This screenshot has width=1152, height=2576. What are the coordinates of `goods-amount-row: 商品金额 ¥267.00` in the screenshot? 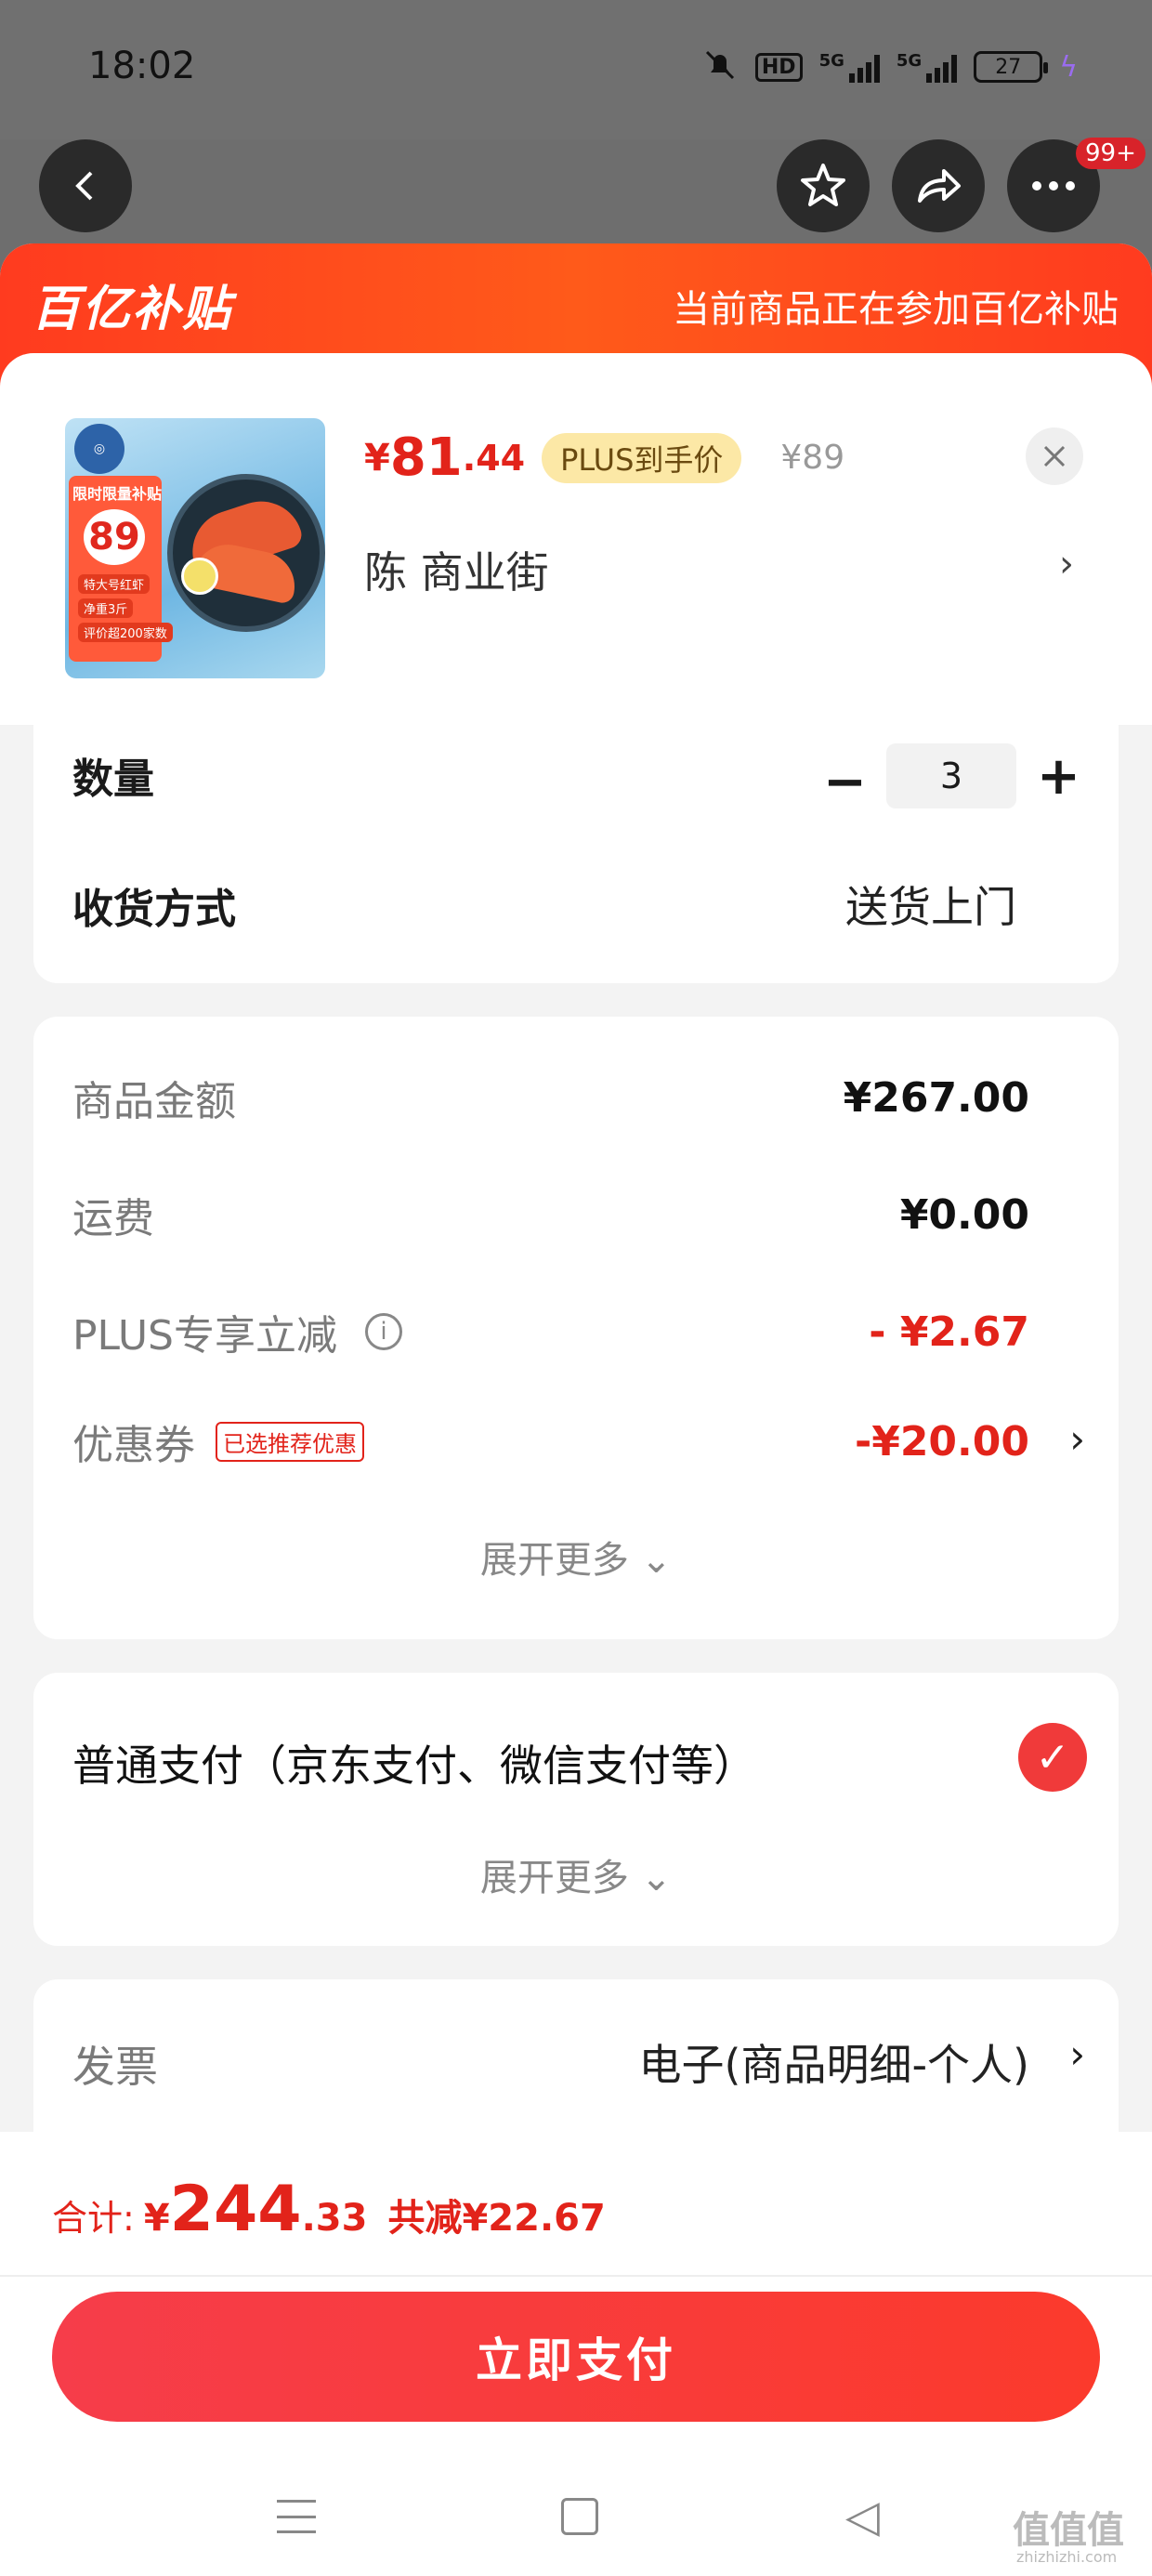 It's located at (550, 1097).